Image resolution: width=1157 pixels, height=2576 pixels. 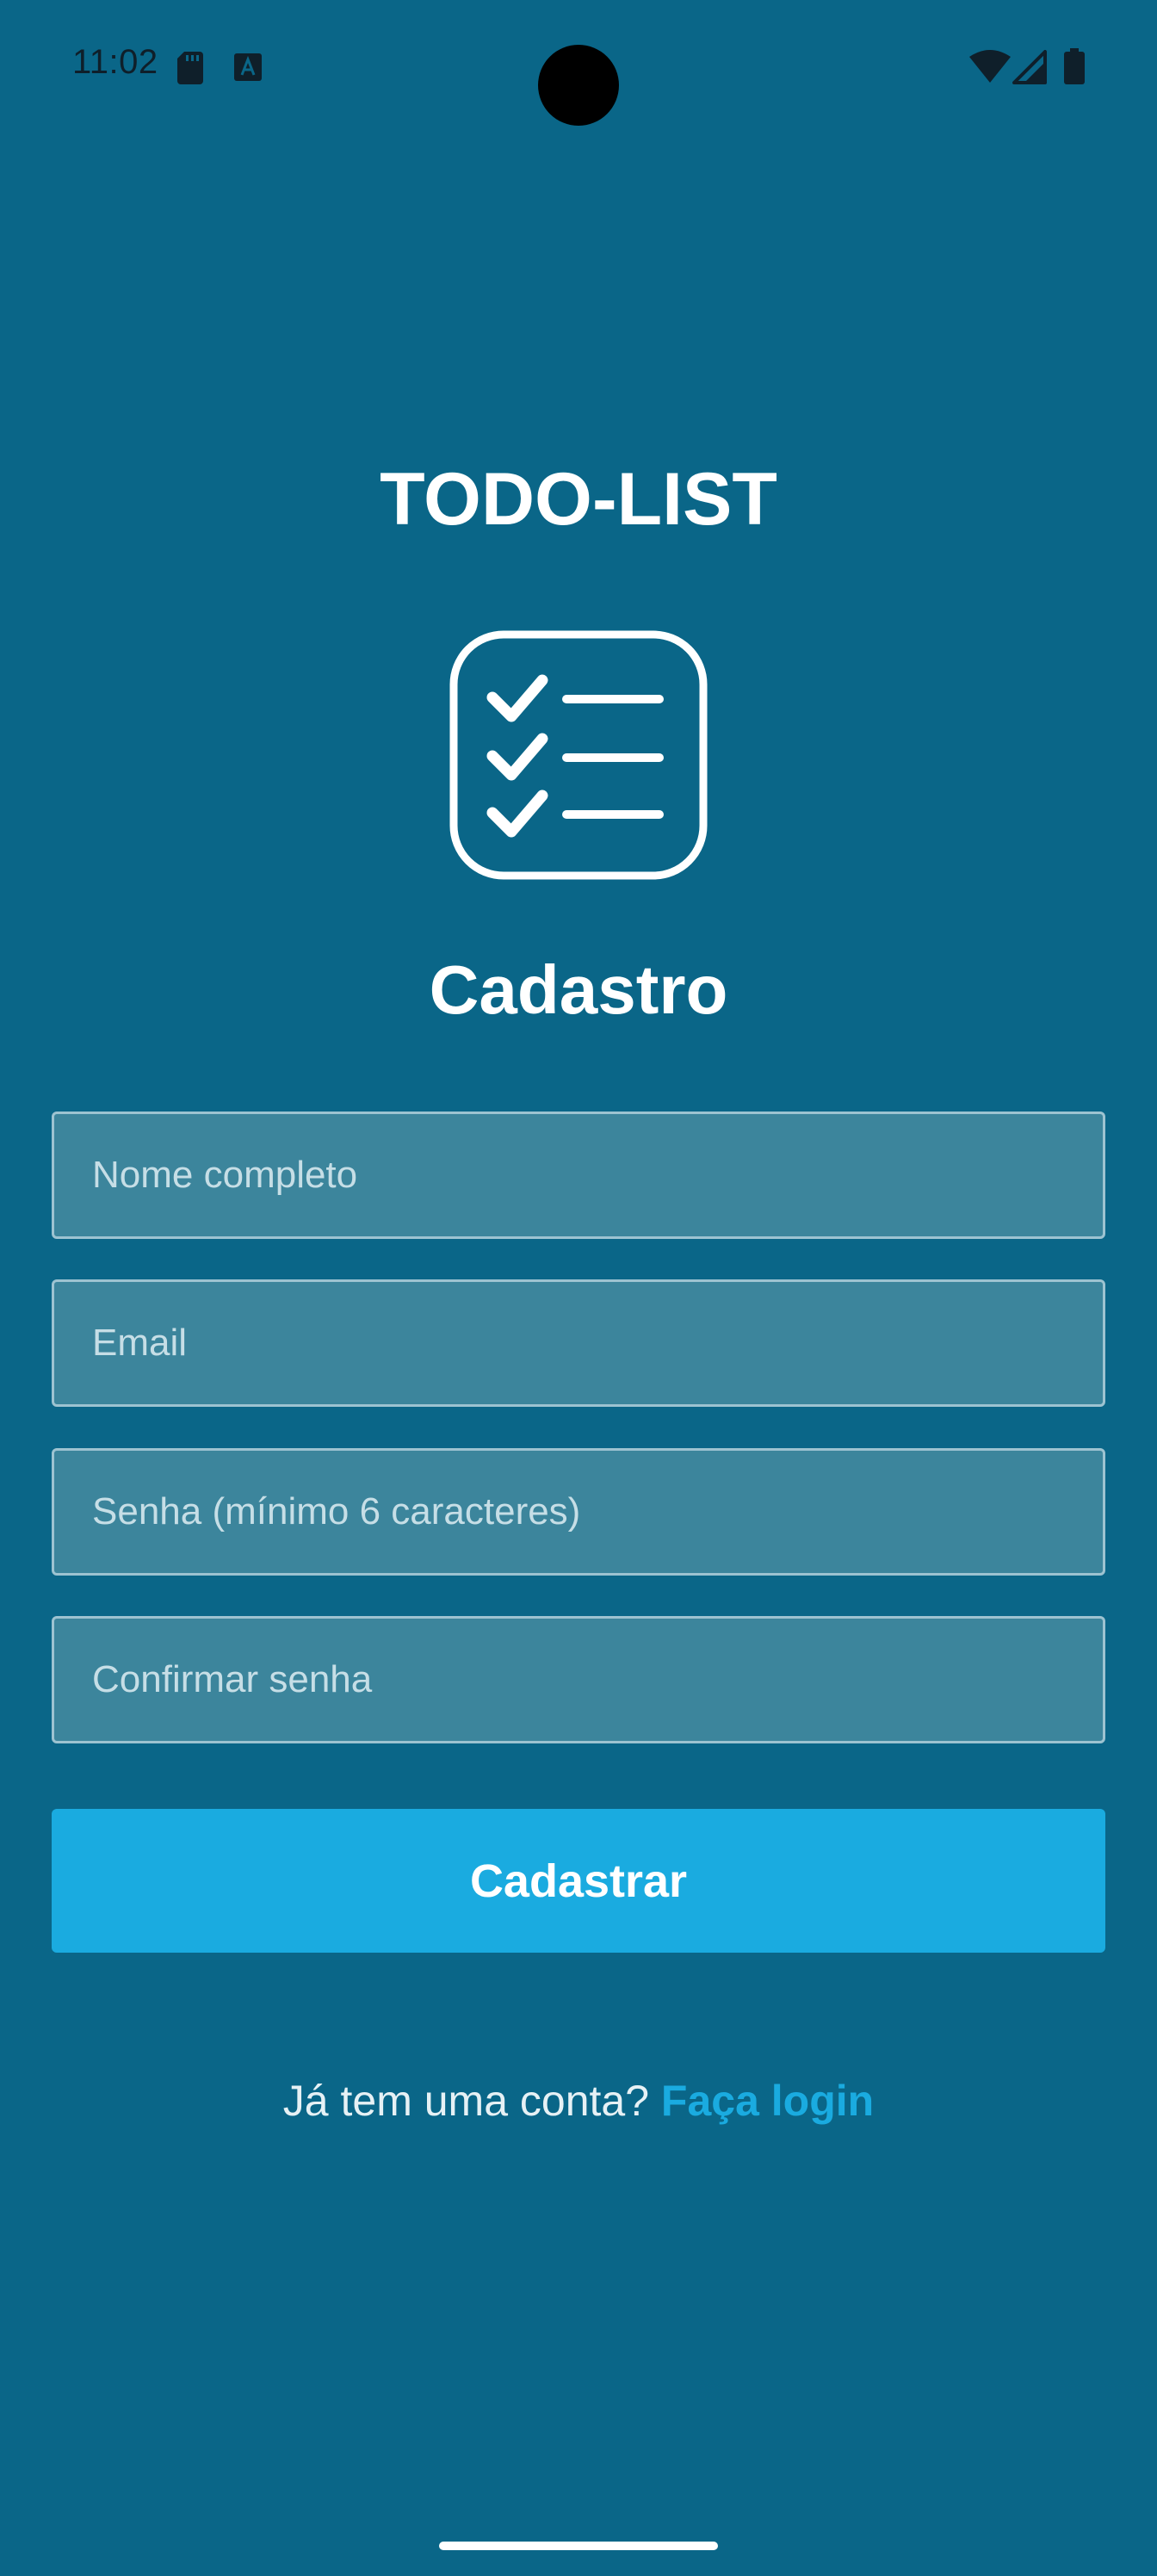 What do you see at coordinates (579, 500) in the screenshot?
I see `app-title: TODO-LIST` at bounding box center [579, 500].